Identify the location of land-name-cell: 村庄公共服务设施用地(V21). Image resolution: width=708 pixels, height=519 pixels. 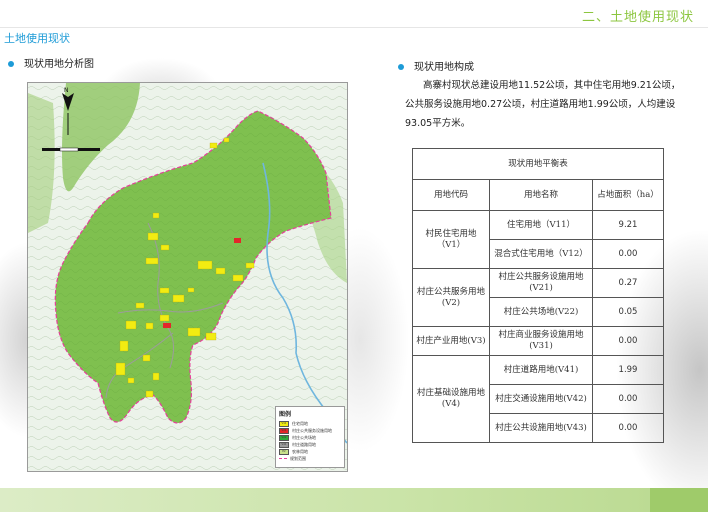
(541, 283).